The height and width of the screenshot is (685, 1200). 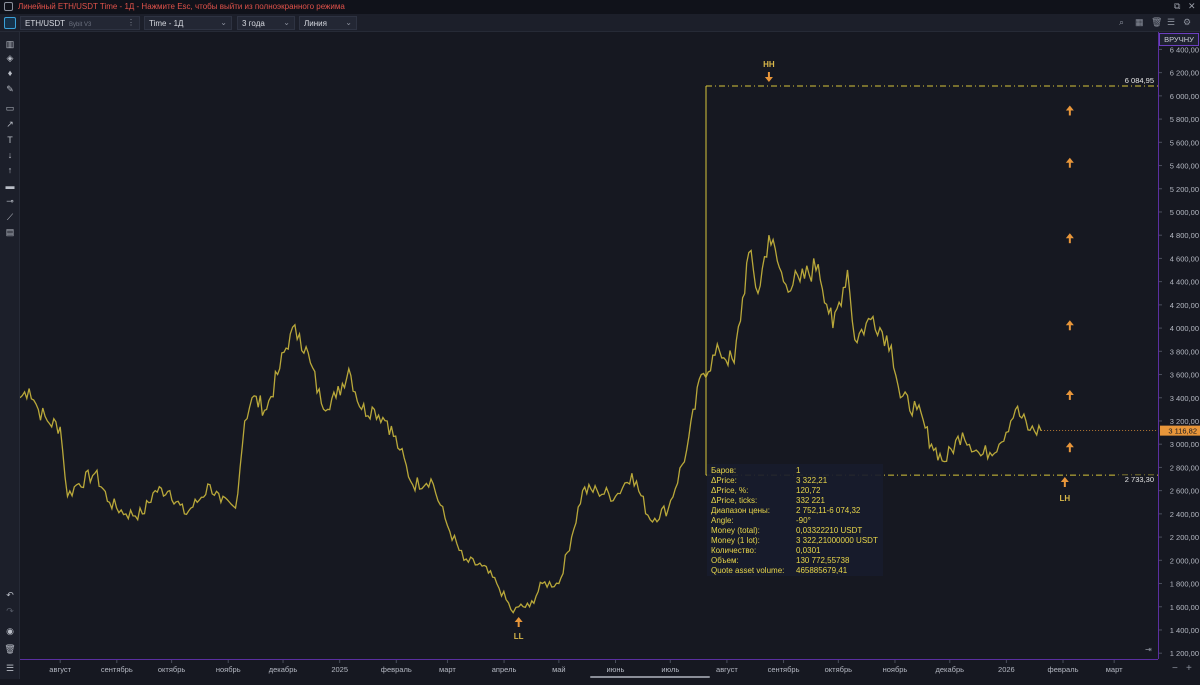 I want to click on target-arrow-6-head, so click(x=1069, y=445).